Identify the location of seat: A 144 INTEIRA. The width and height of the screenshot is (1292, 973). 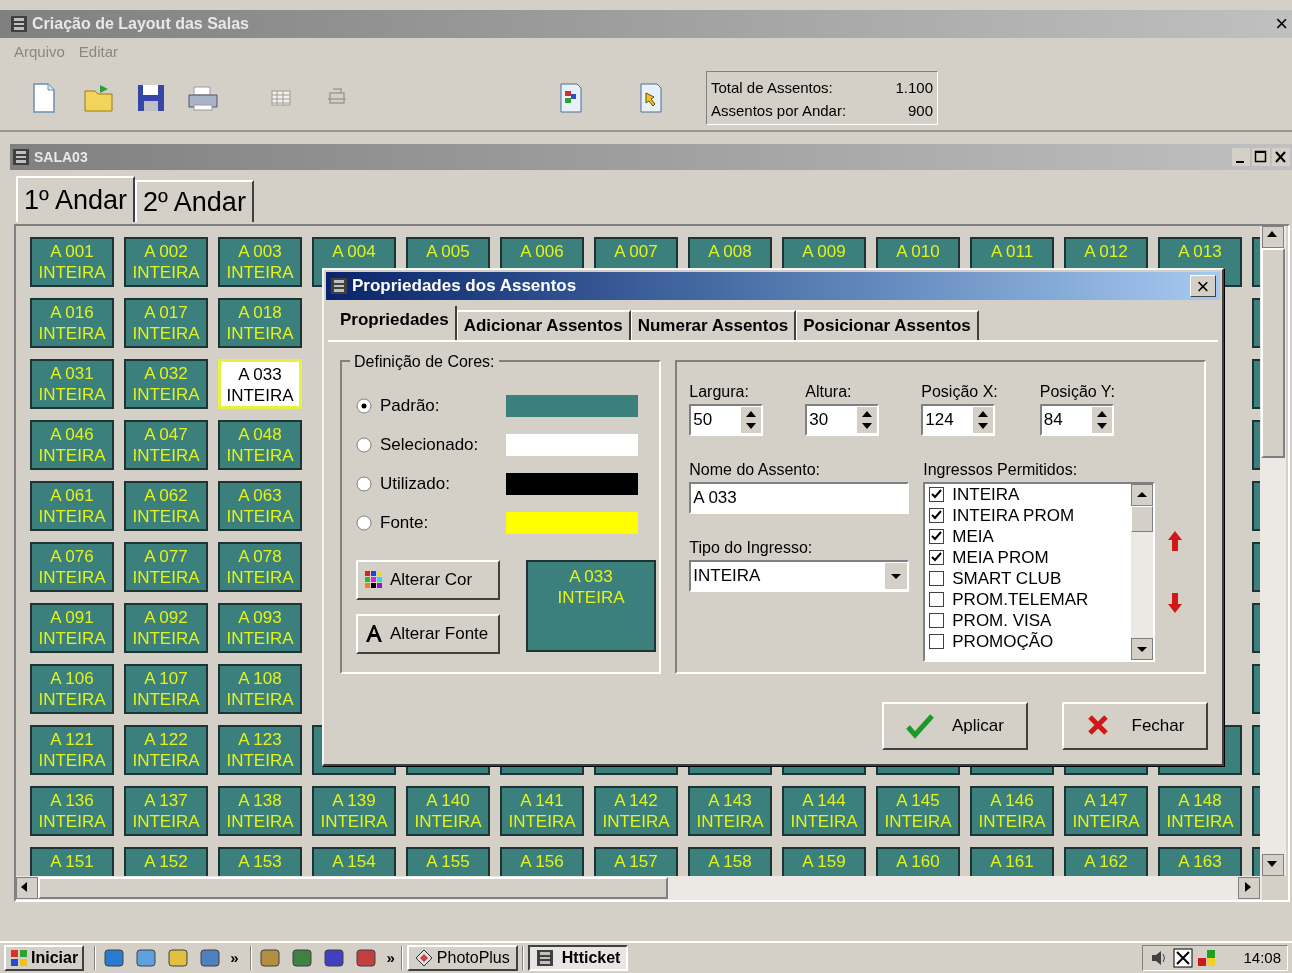
(824, 811).